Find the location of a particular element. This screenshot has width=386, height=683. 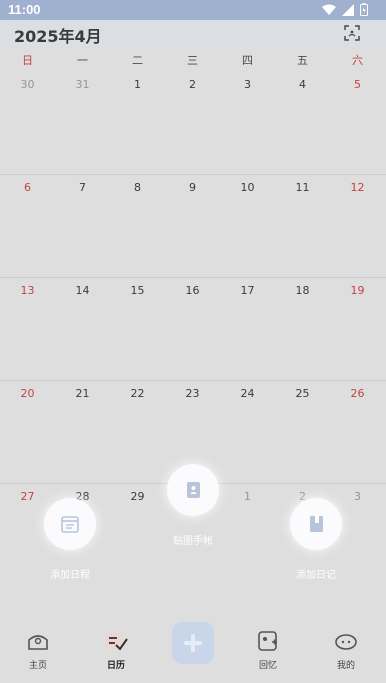

schedule-icon is located at coordinates (70, 524).